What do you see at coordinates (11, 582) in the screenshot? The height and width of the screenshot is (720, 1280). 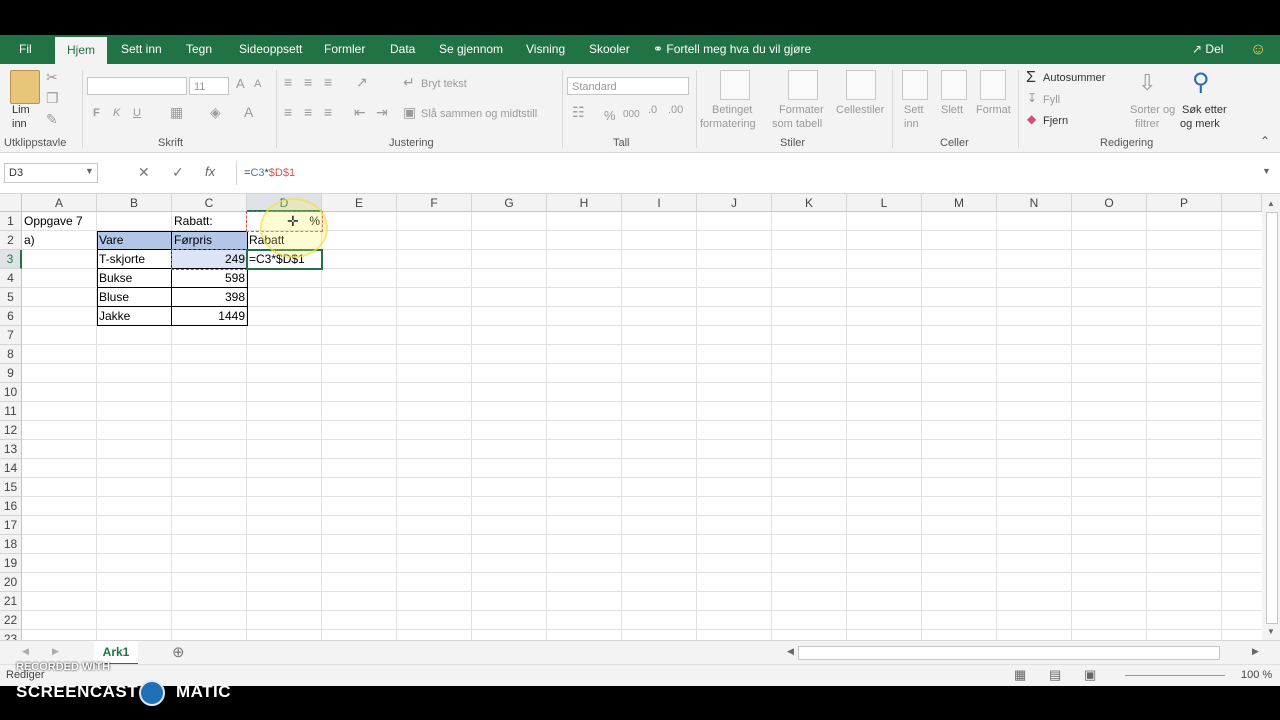 I see `row-header-20: 20` at bounding box center [11, 582].